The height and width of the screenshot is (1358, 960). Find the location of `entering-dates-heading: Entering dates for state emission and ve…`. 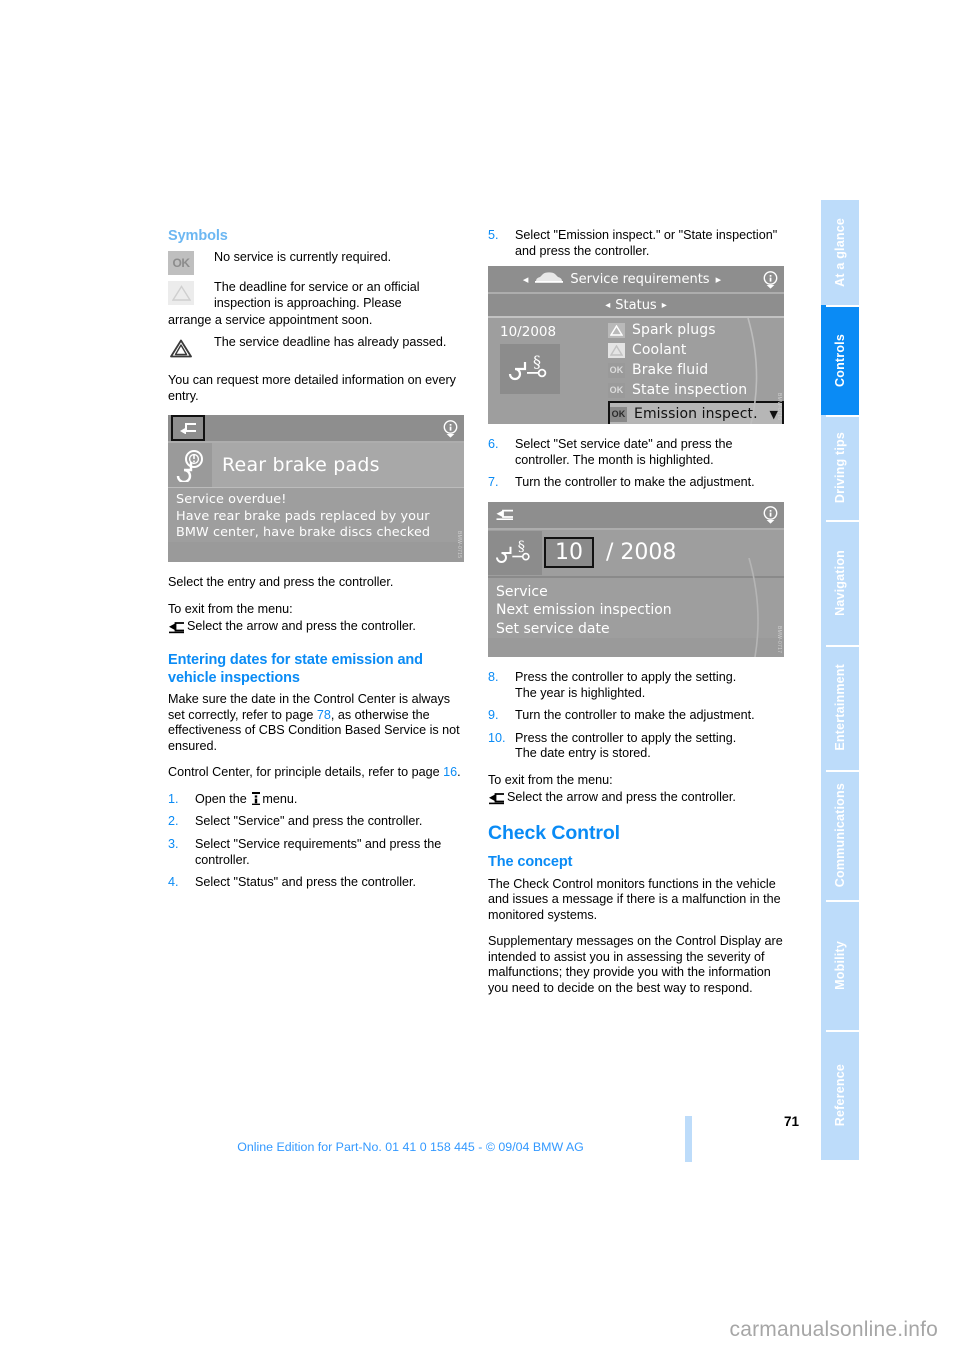

entering-dates-heading: Entering dates for state emission and ve… is located at coordinates (295, 669).